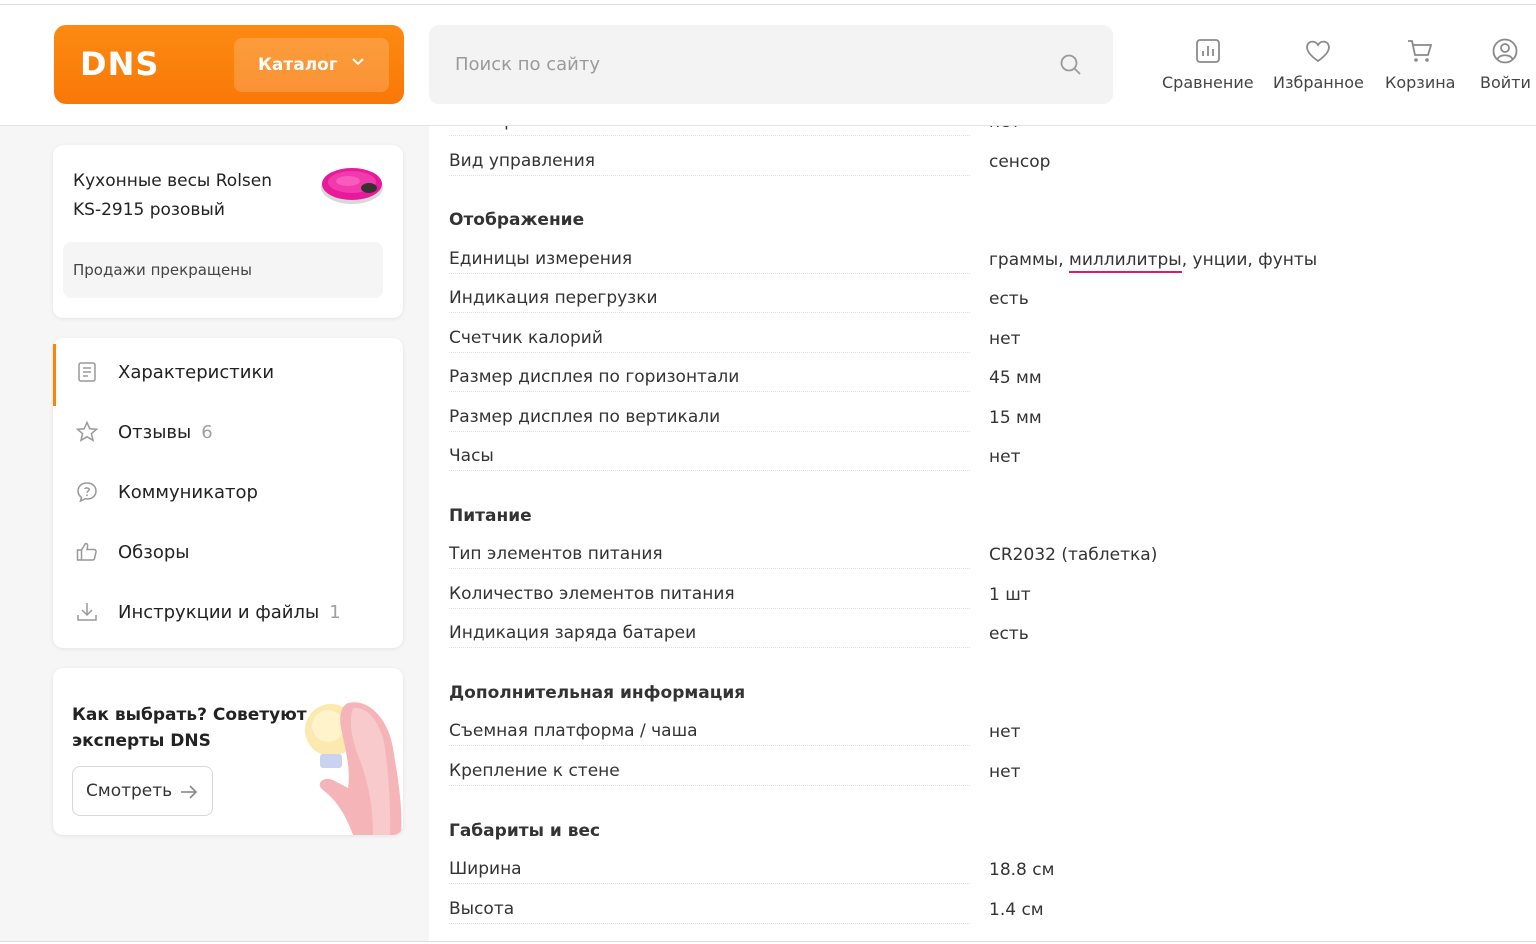 Image resolution: width=1536 pixels, height=944 pixels. I want to click on spec-row: Высота 1.4 см, so click(989, 909).